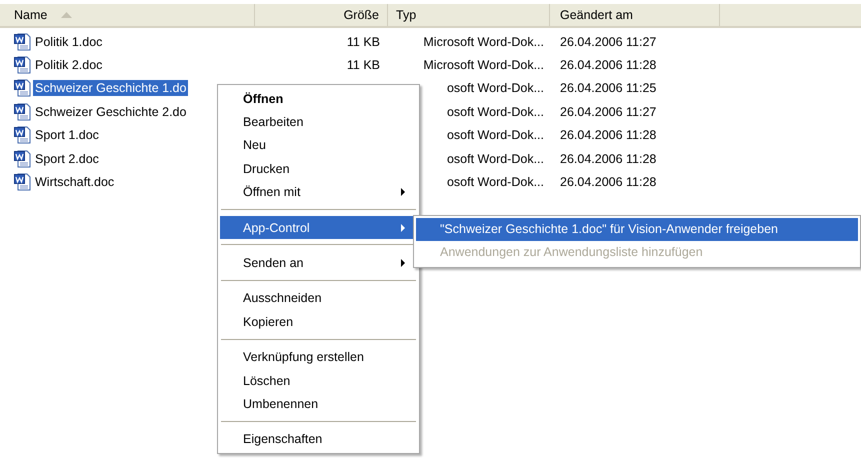  I want to click on menu-item: Ausschneiden, so click(318, 298).